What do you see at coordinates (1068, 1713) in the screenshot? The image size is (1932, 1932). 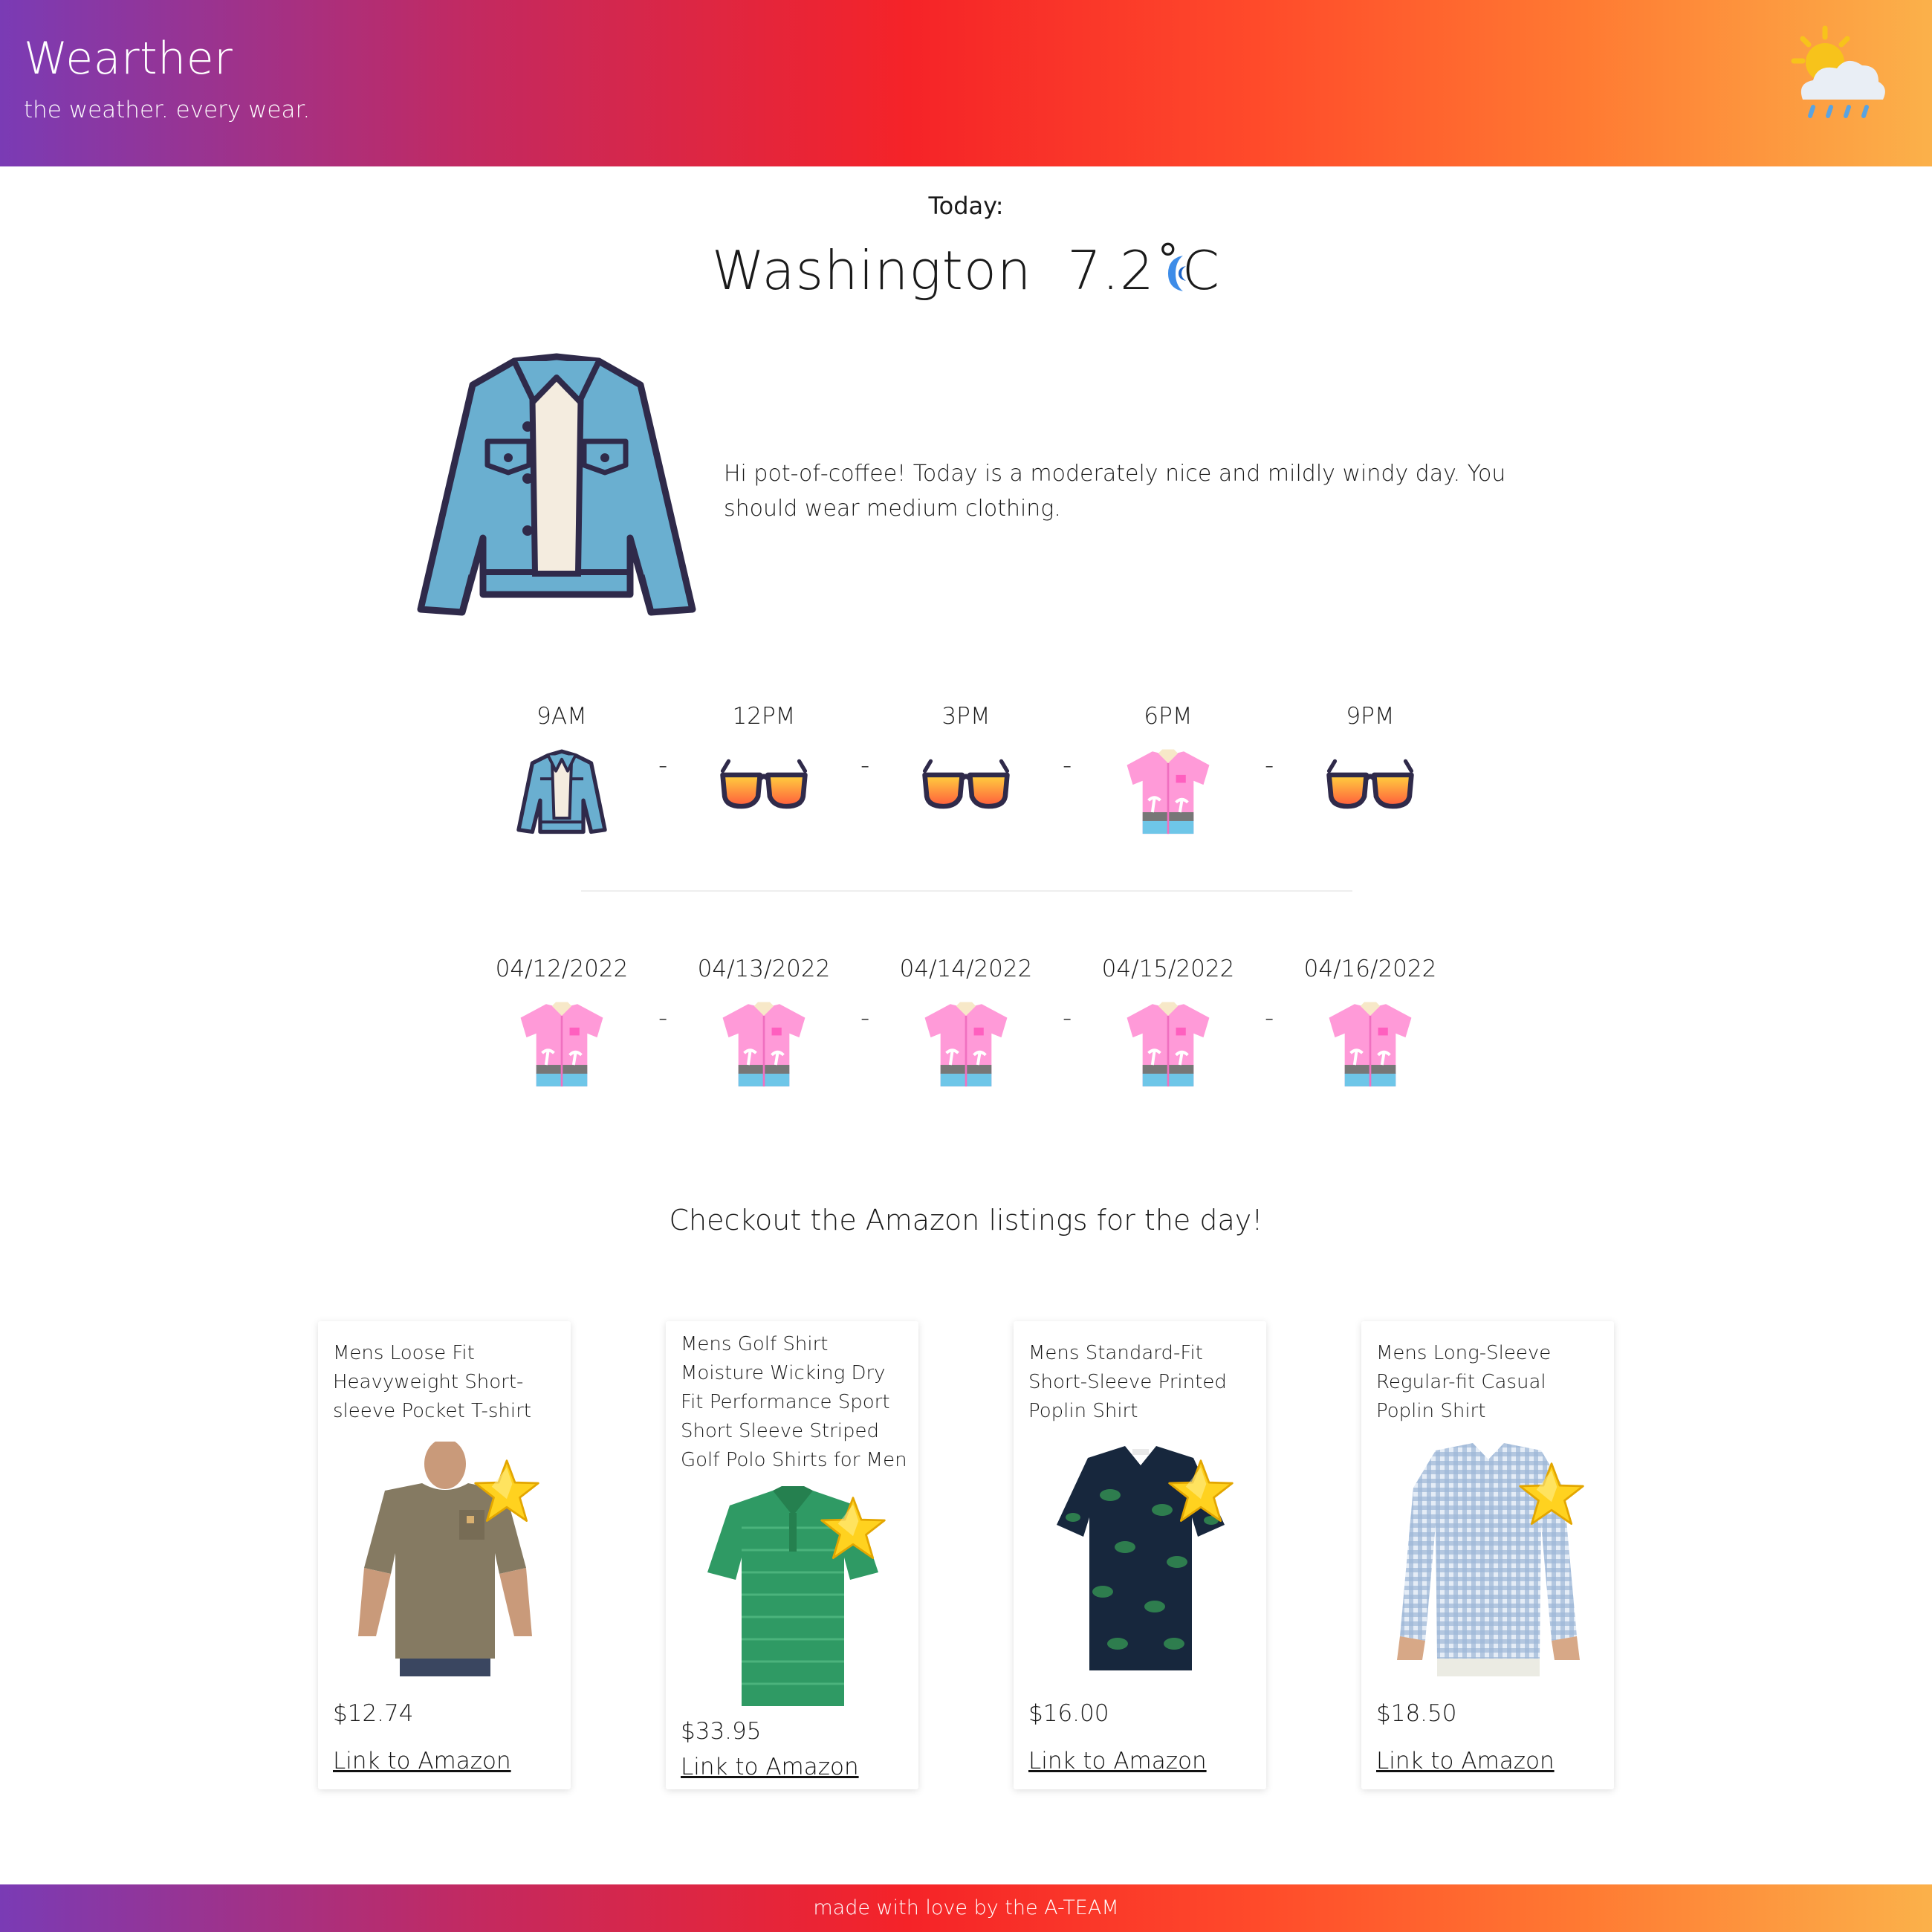 I see `product-price: $16.00` at bounding box center [1068, 1713].